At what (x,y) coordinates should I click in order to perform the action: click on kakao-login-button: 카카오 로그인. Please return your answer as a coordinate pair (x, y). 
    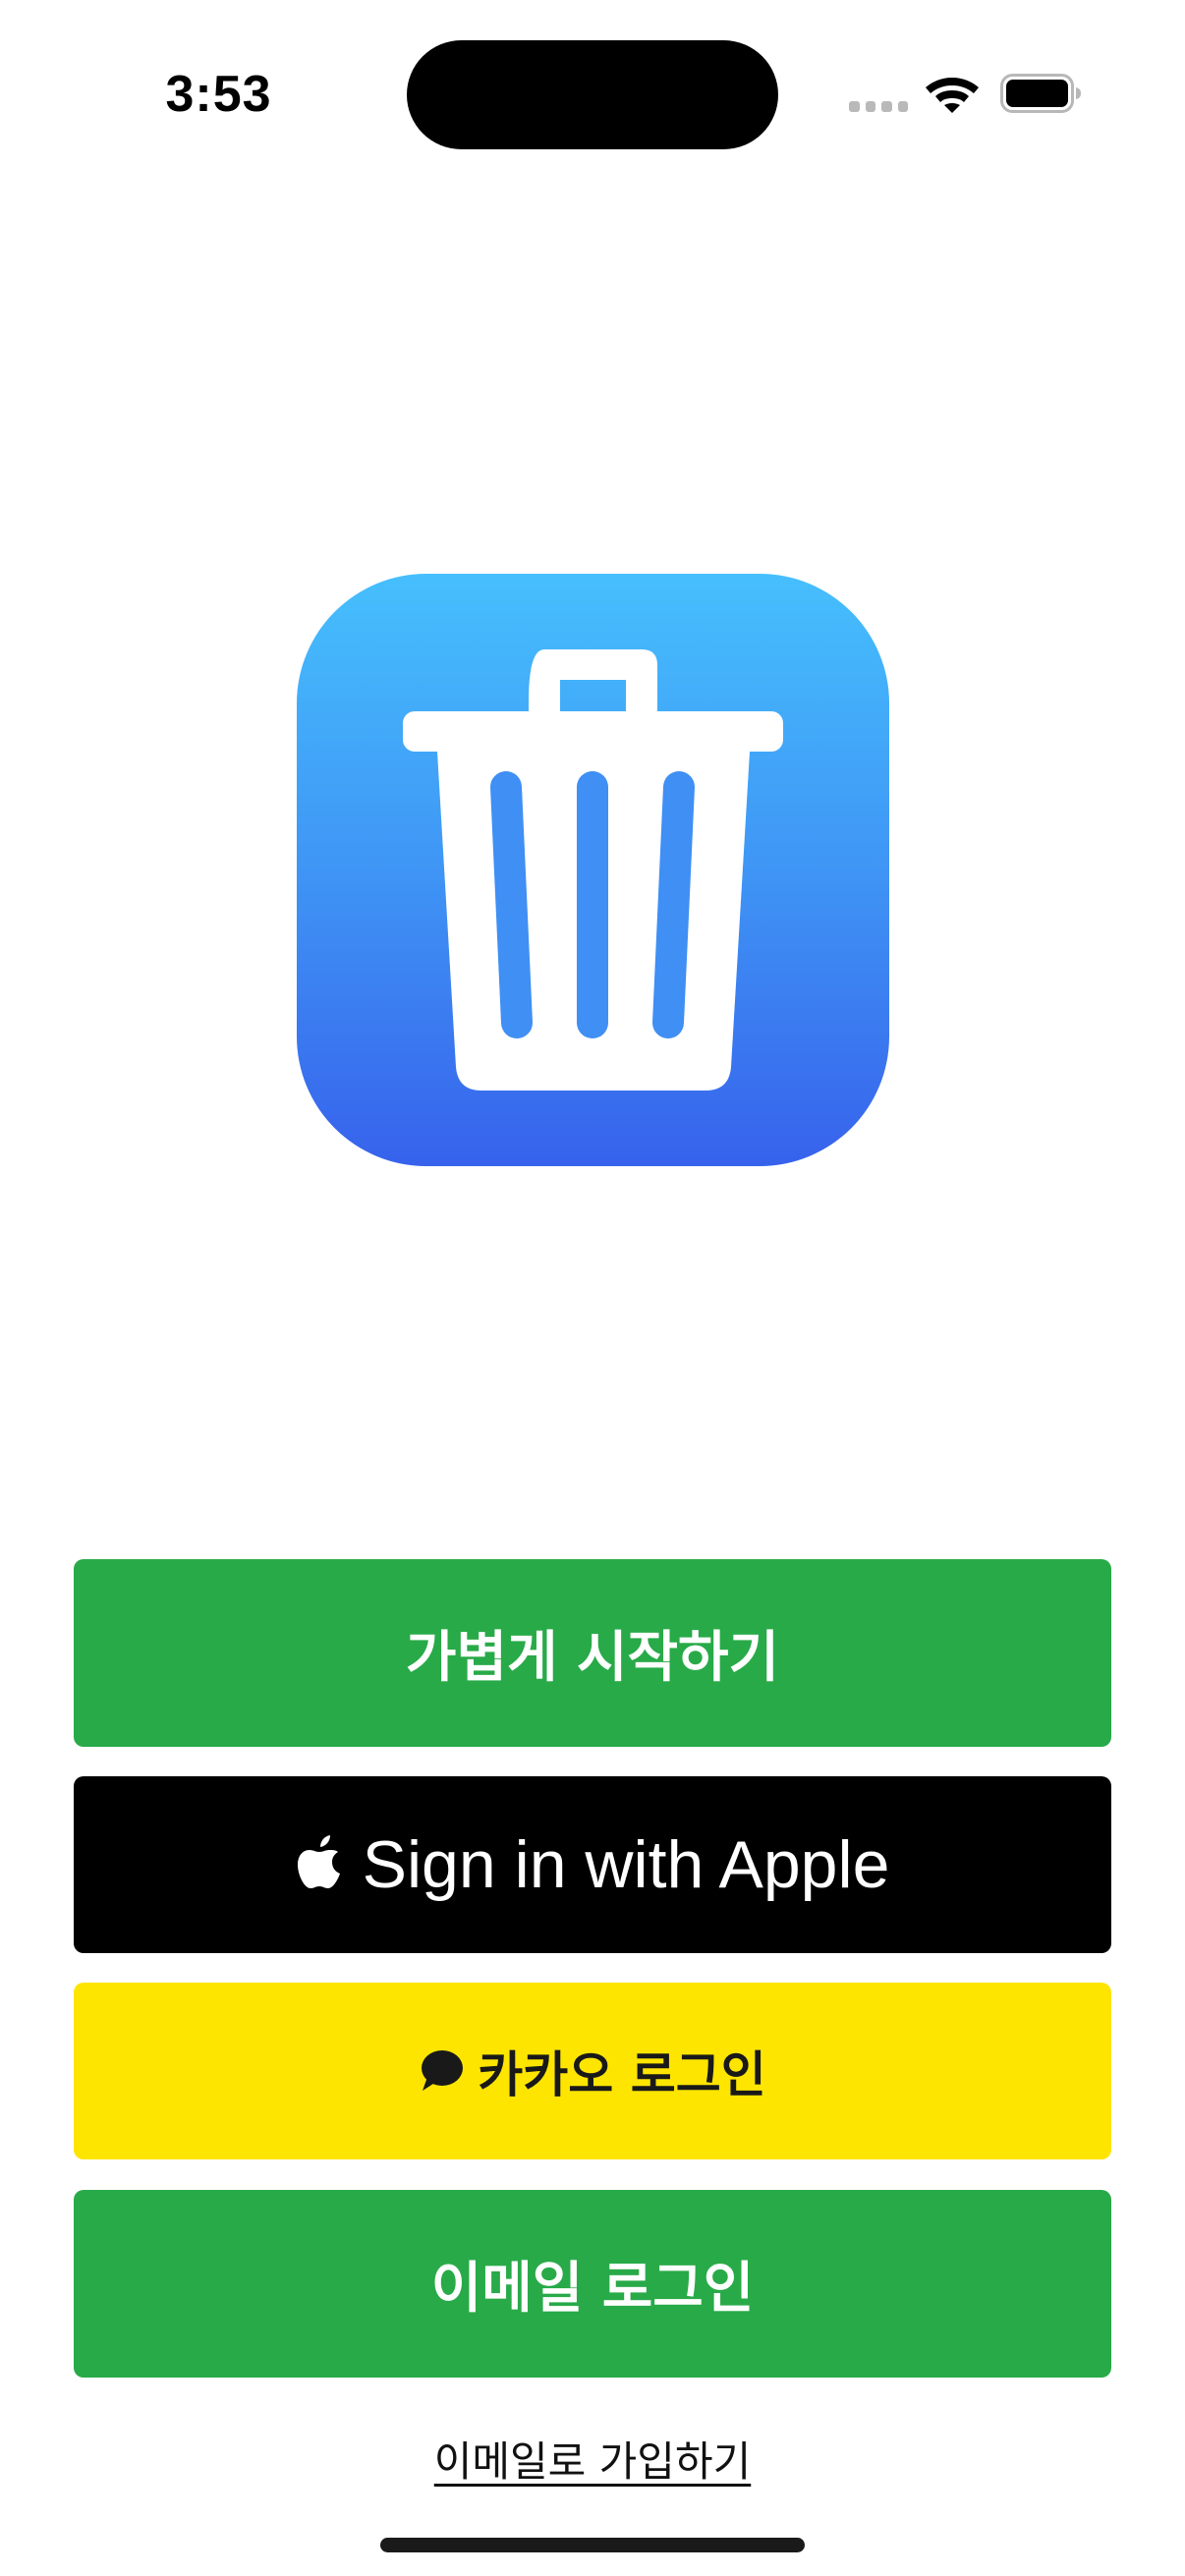
    Looking at the image, I should click on (592, 2071).